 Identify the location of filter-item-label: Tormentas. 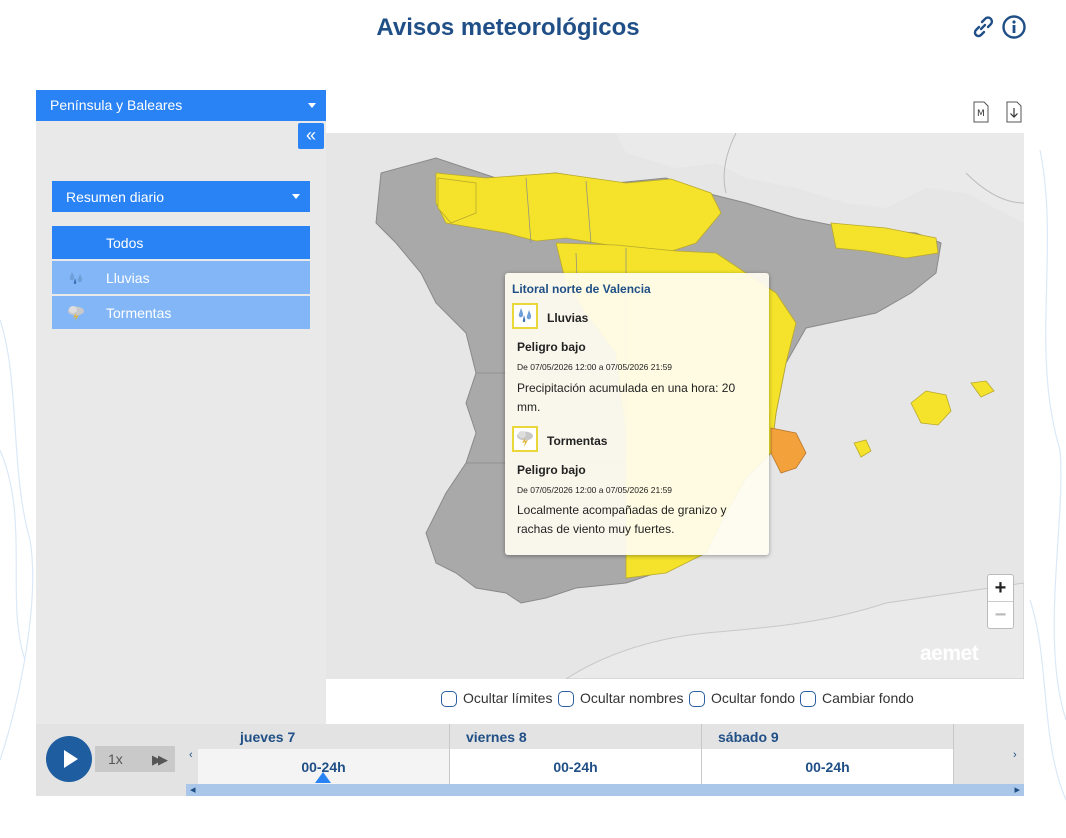
(139, 313).